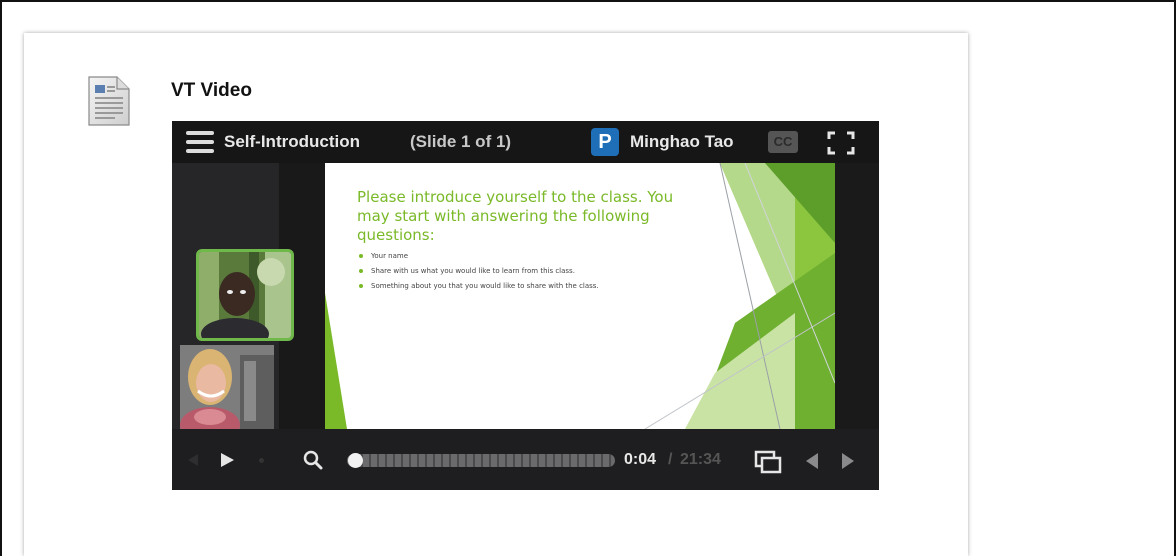  I want to click on next-slide-icon, so click(848, 461).